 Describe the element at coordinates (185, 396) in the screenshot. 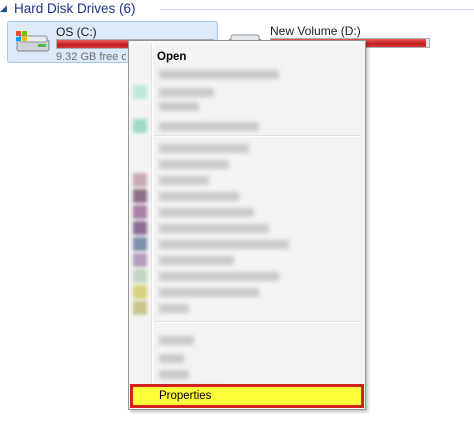

I see `menu-item-properties-label: Properties` at that location.